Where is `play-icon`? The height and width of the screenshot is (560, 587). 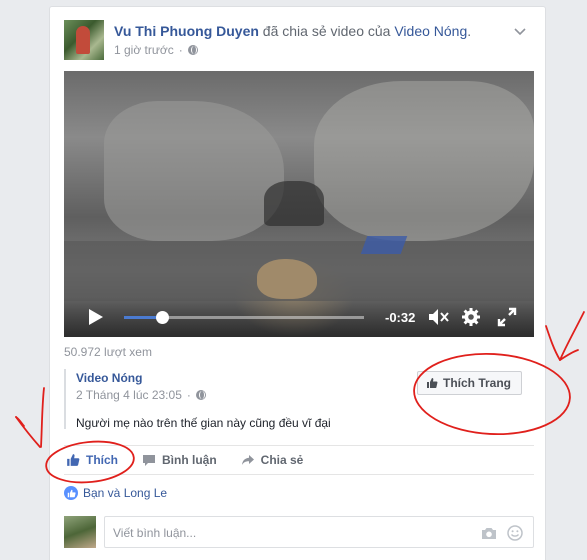
play-icon is located at coordinates (96, 317).